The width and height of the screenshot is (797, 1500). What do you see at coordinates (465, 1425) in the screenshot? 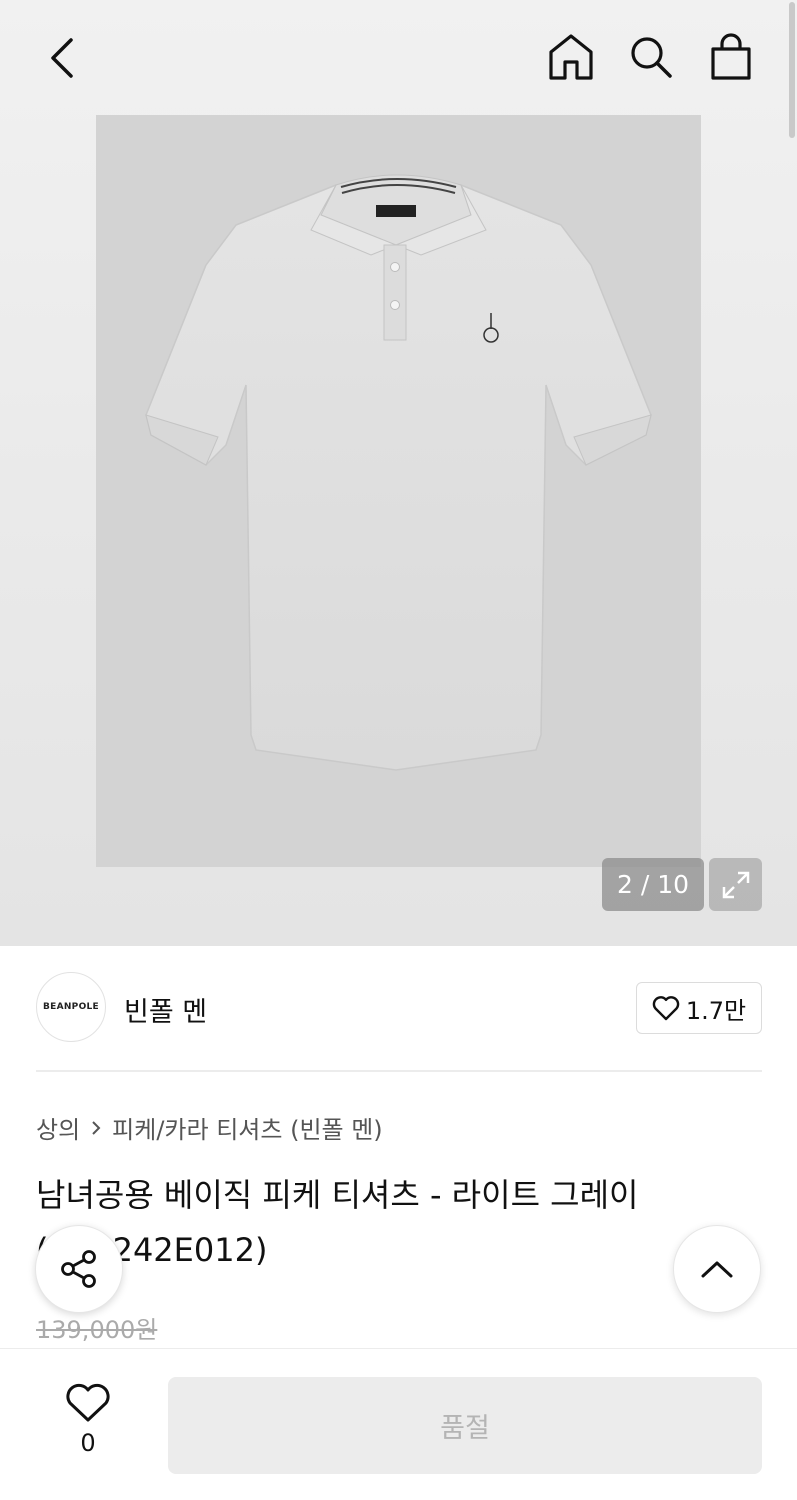
I see `soldout-button: 품절` at bounding box center [465, 1425].